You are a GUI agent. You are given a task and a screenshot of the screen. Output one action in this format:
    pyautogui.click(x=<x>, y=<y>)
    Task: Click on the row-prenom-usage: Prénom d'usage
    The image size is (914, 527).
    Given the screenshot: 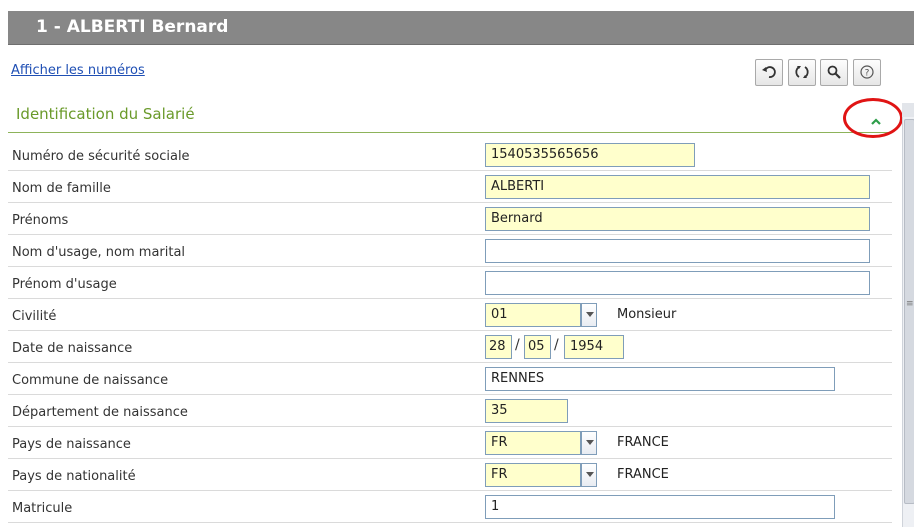 What is the action you would take?
    pyautogui.click(x=450, y=283)
    